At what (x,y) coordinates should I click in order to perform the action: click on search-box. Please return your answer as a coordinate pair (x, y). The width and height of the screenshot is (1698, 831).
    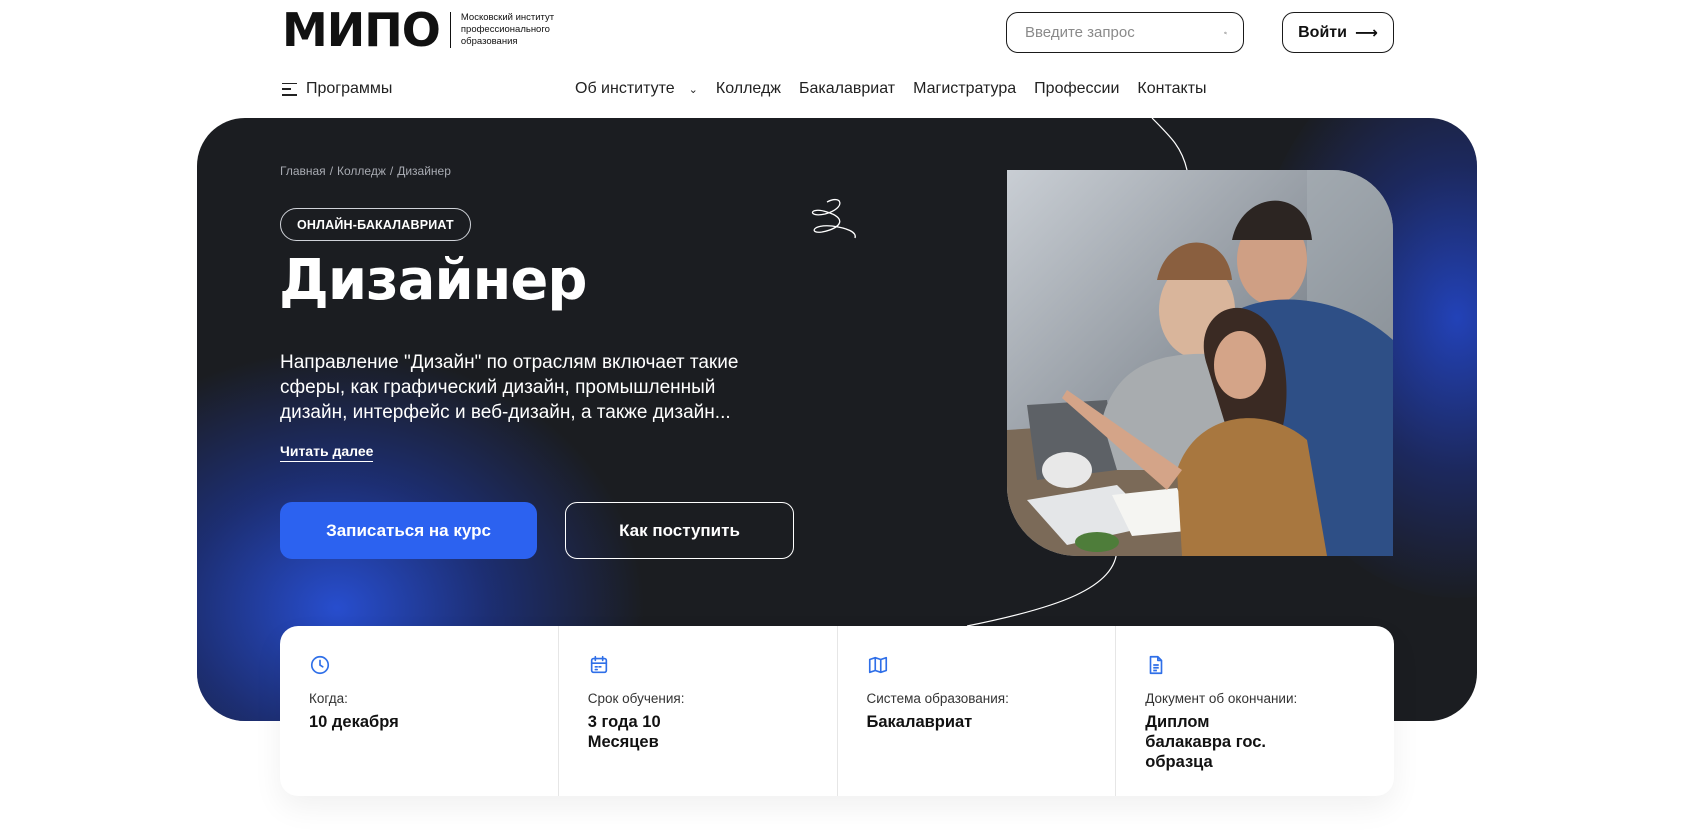
    Looking at the image, I should click on (1125, 32).